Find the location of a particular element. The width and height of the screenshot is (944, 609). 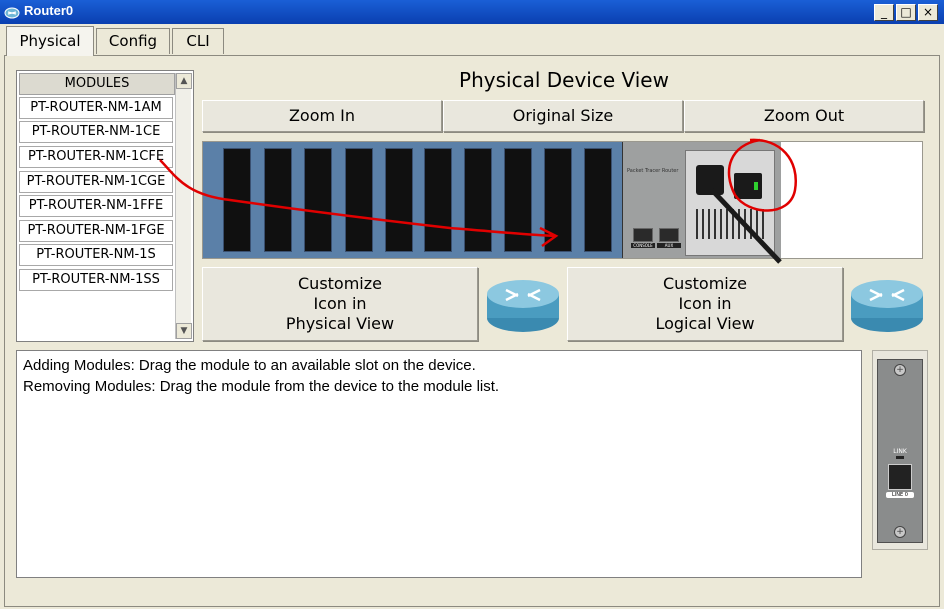

physical-device-view-title: Physical Device View is located at coordinates (564, 80).